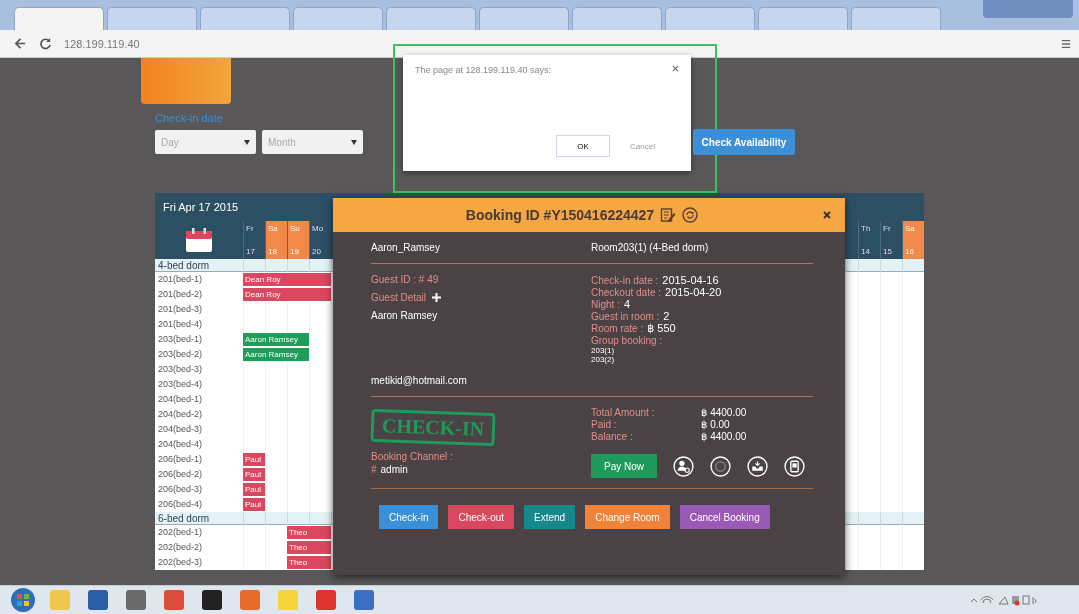 The height and width of the screenshot is (614, 1079). Describe the element at coordinates (251, 251) in the screenshot. I see `day-date: 17` at that location.